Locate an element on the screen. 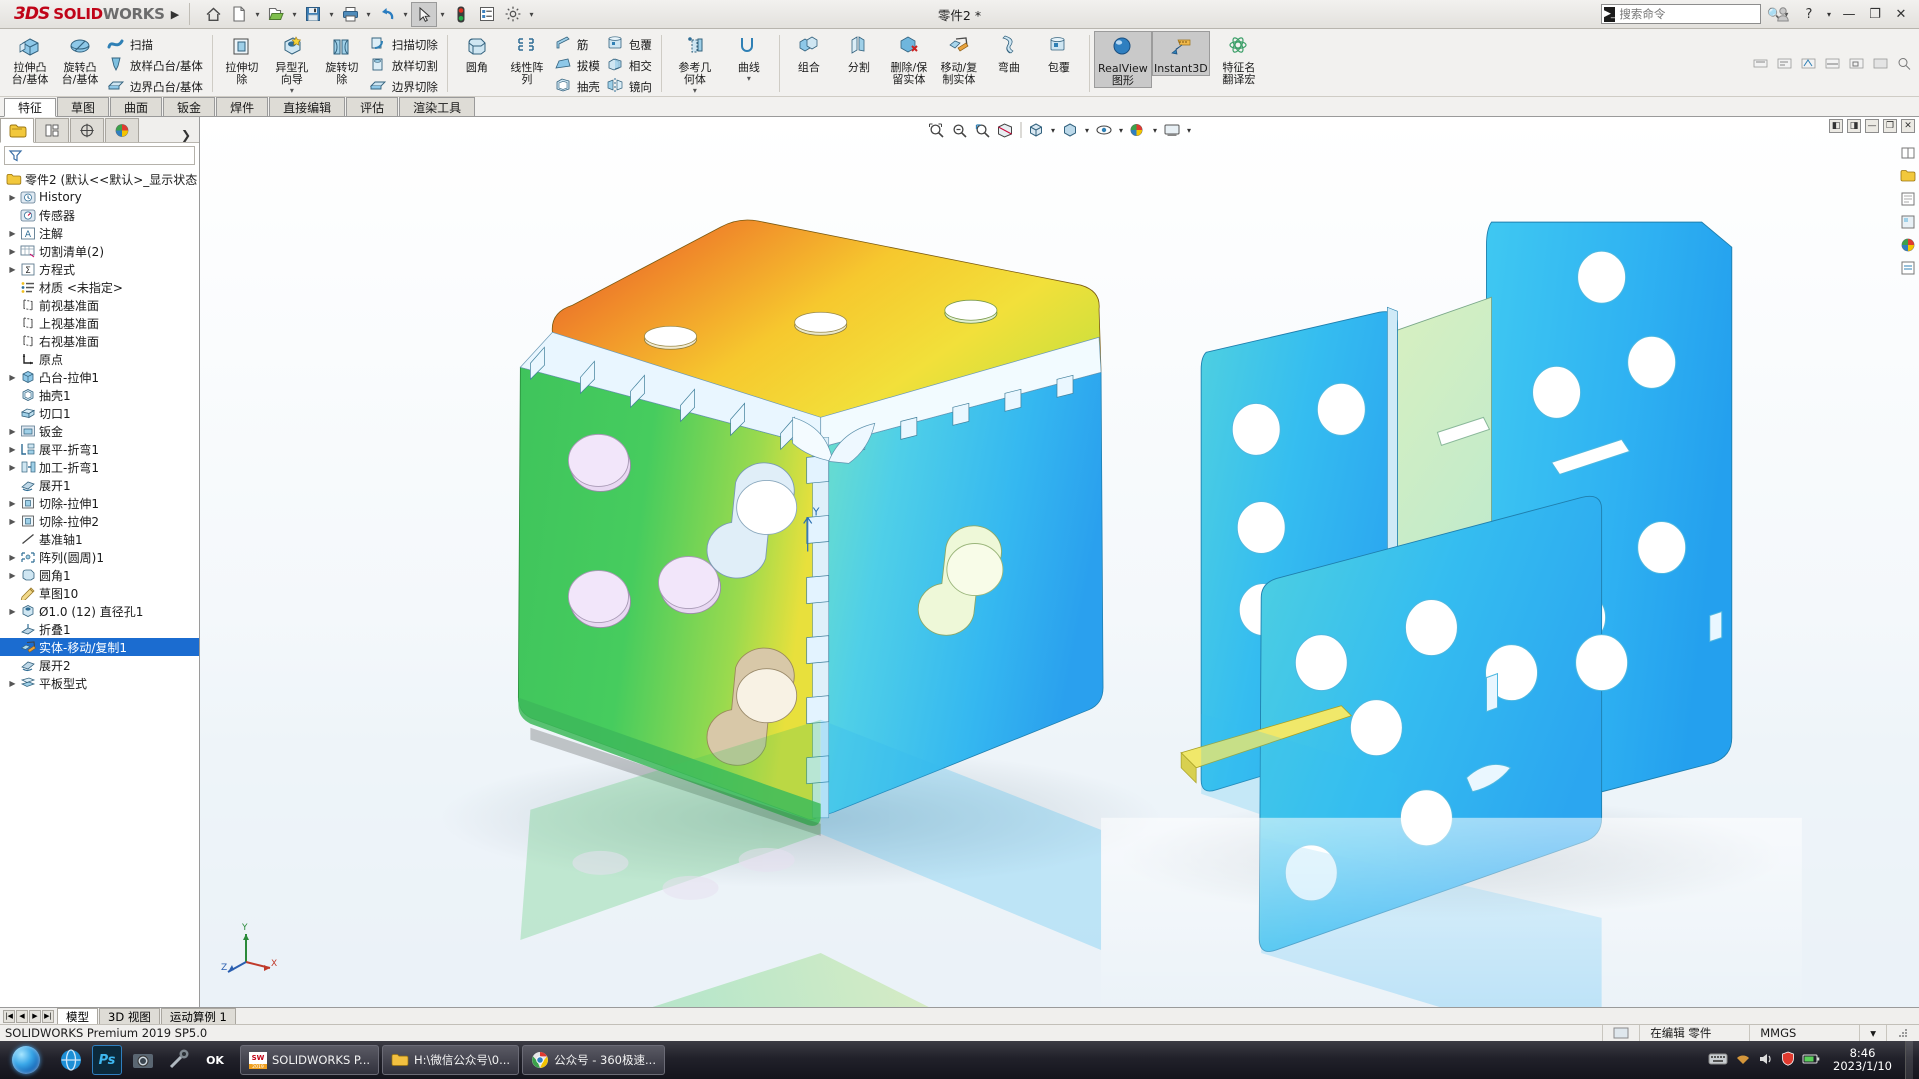 This screenshot has width=1919, height=1079. hide-show-caret-icon: ▾ is located at coordinates (1121, 130).